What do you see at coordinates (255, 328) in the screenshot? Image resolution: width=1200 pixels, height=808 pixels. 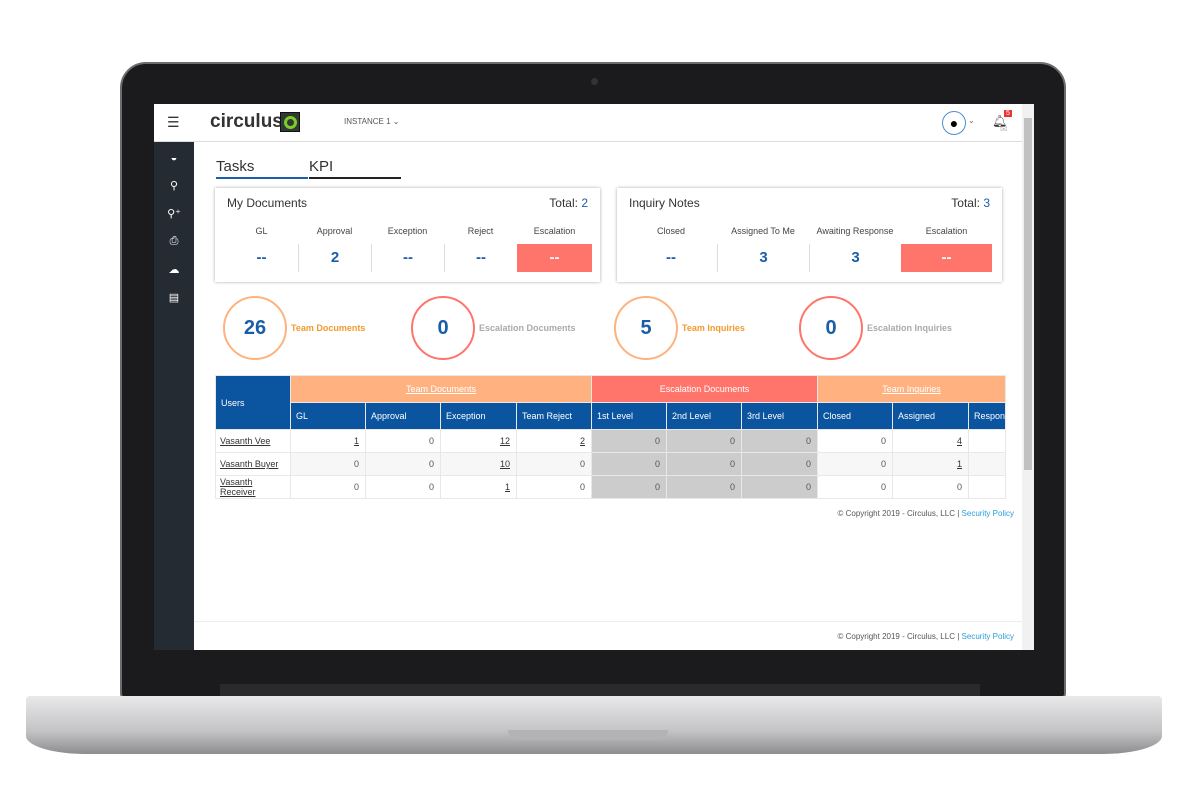 I see `team-documents-count: 26` at bounding box center [255, 328].